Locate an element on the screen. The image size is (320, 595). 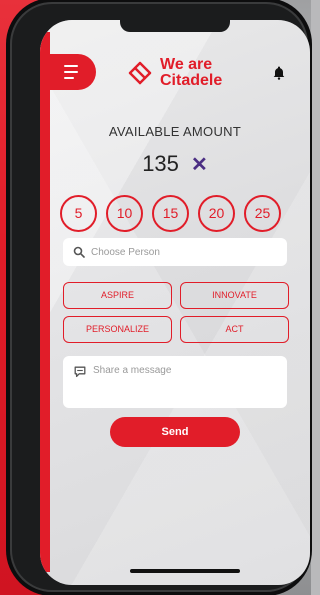
citadele-logo-icon is located at coordinates (140, 73).